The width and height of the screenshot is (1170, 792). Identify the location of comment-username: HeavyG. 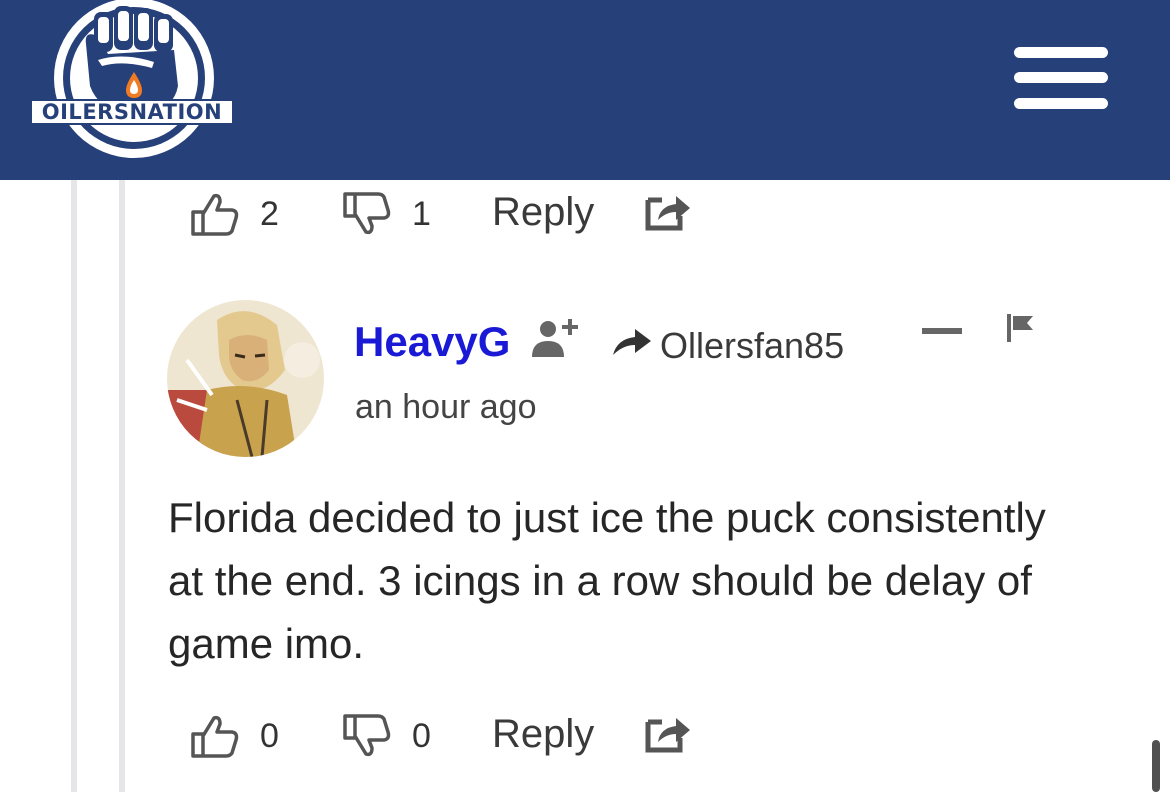
(432, 342).